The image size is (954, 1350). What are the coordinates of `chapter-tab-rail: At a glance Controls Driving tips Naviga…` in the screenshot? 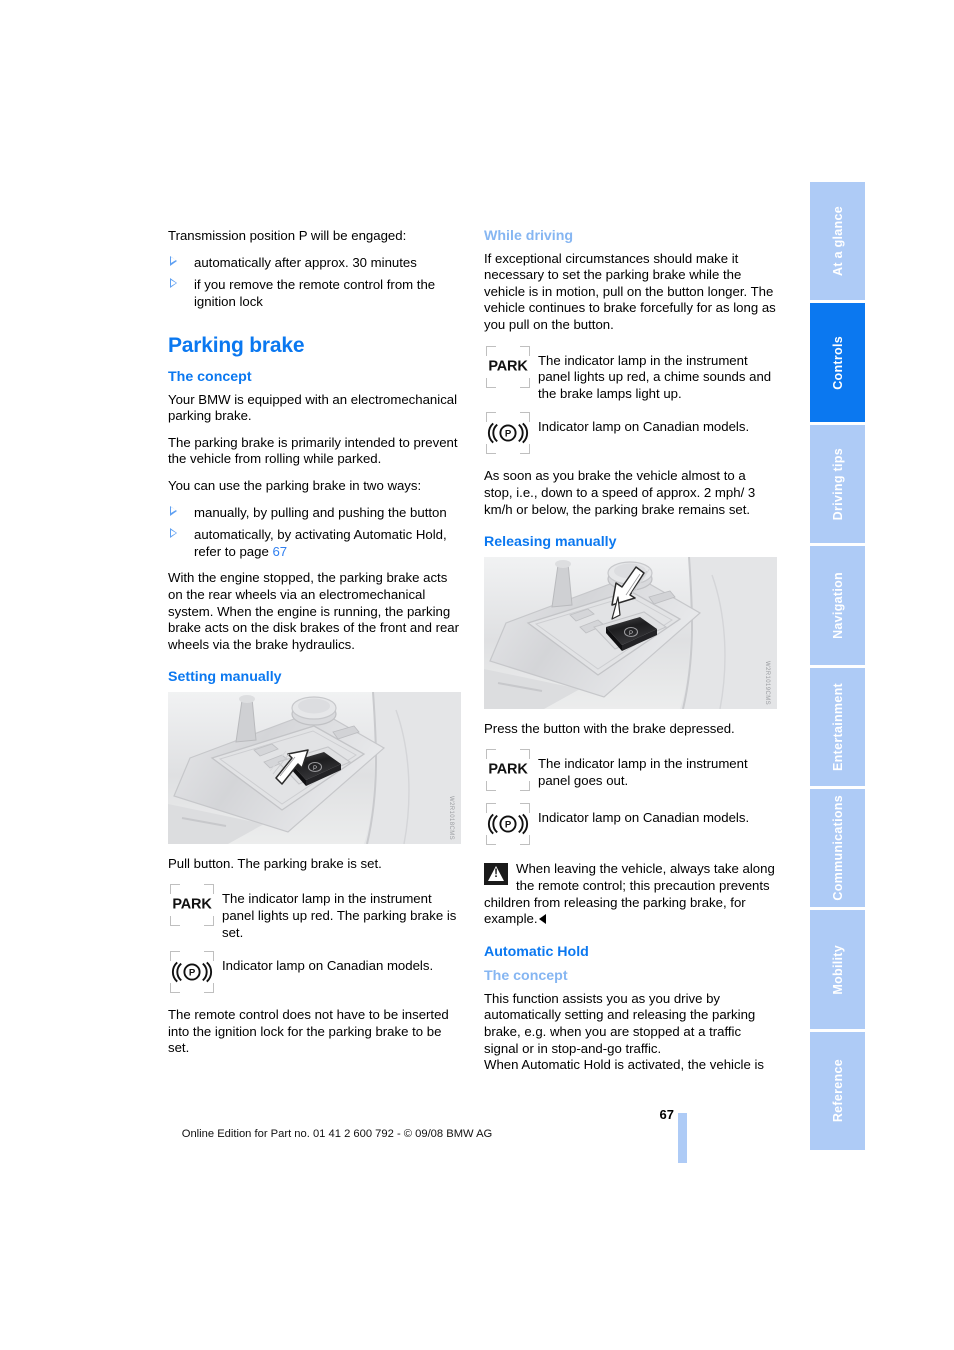 It's located at (837, 666).